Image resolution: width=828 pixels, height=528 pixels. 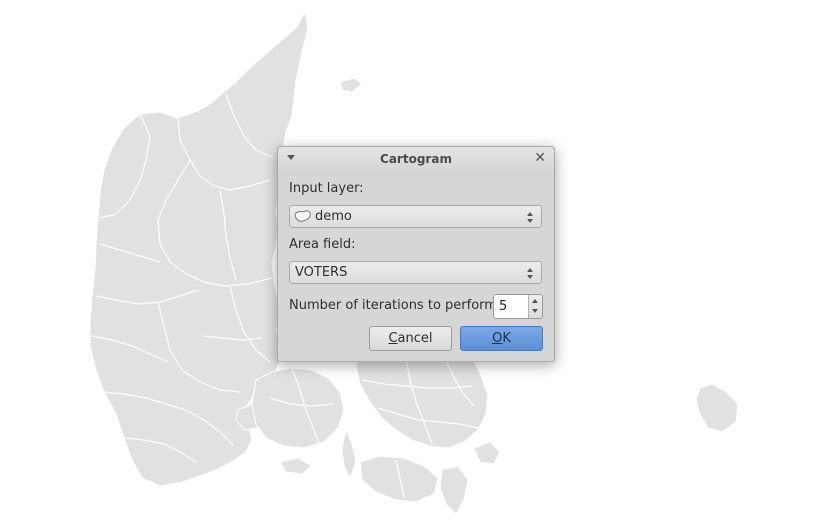 I want to click on input-layer-value: demo, so click(x=333, y=216).